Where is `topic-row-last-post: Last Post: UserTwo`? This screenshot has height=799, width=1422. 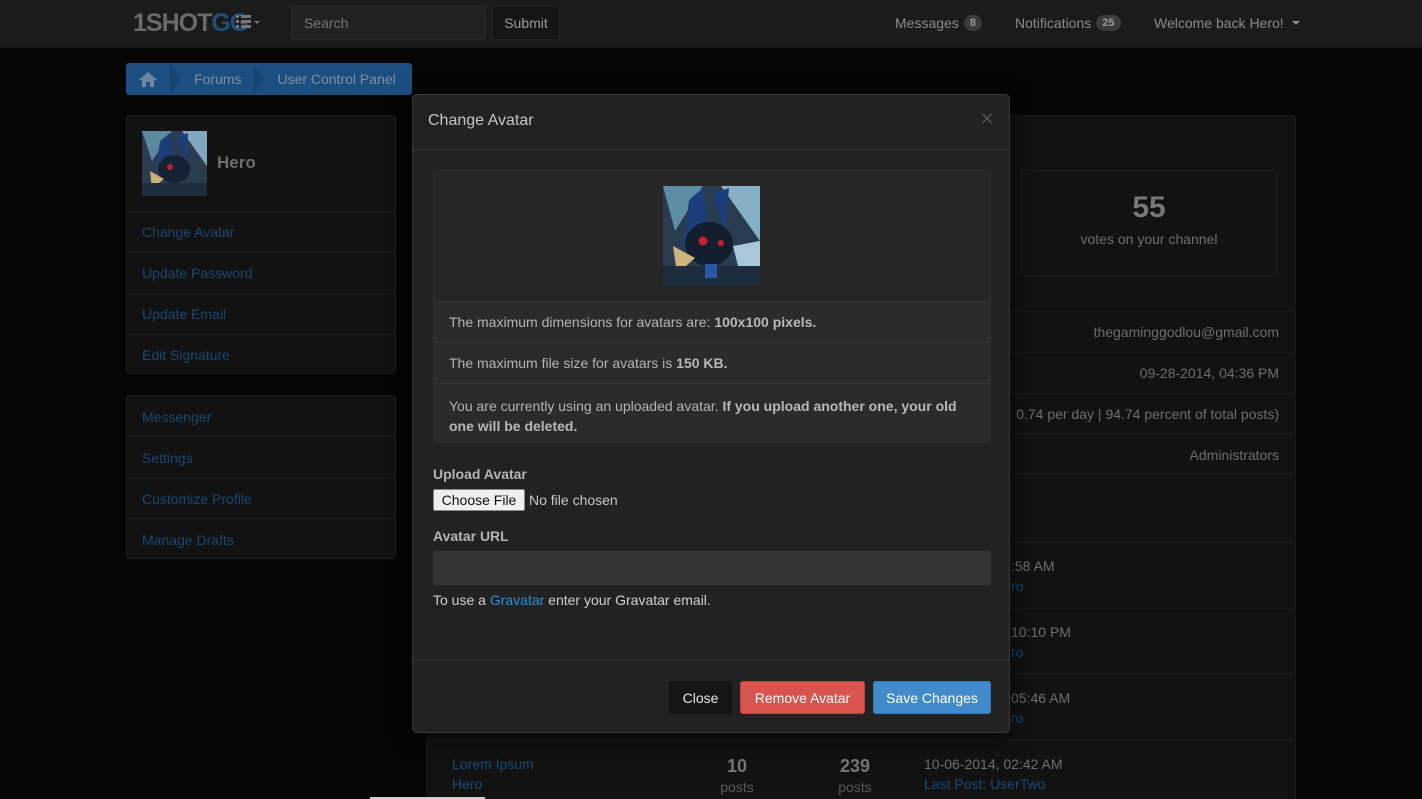 topic-row-last-post: Last Post: UserTwo is located at coordinates (984, 784).